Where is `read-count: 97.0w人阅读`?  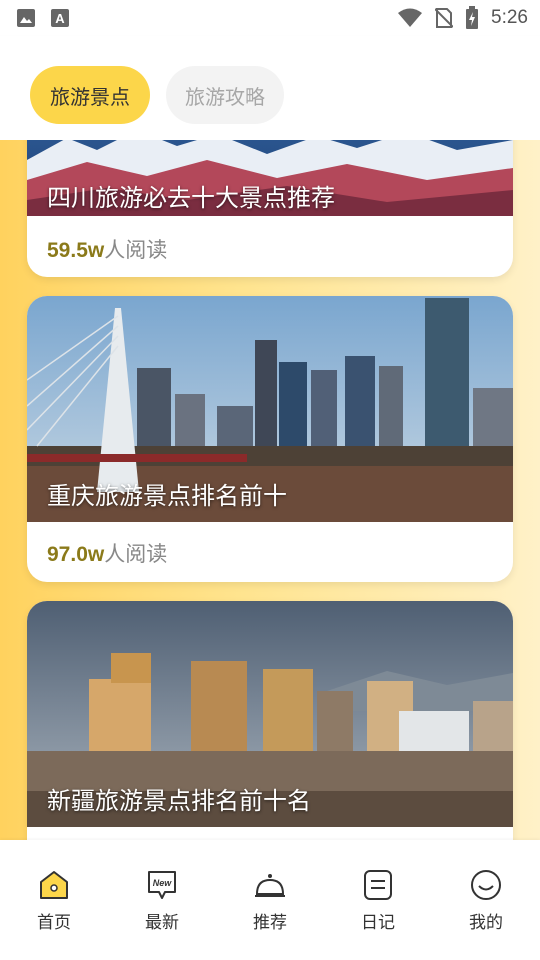
read-count: 97.0w人阅读 is located at coordinates (107, 553).